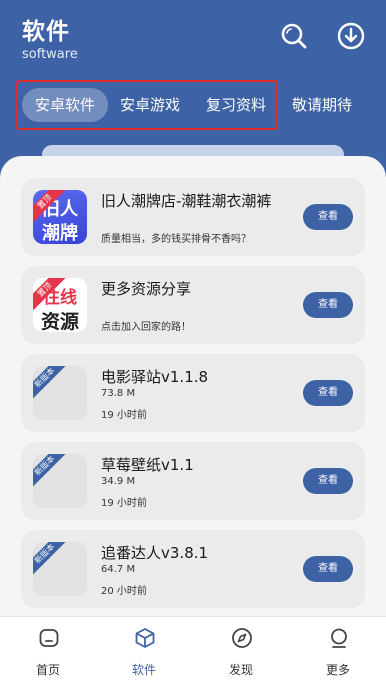 Image resolution: width=386 pixels, height=686 pixels. Describe the element at coordinates (294, 36) in the screenshot. I see `search-icon` at that location.